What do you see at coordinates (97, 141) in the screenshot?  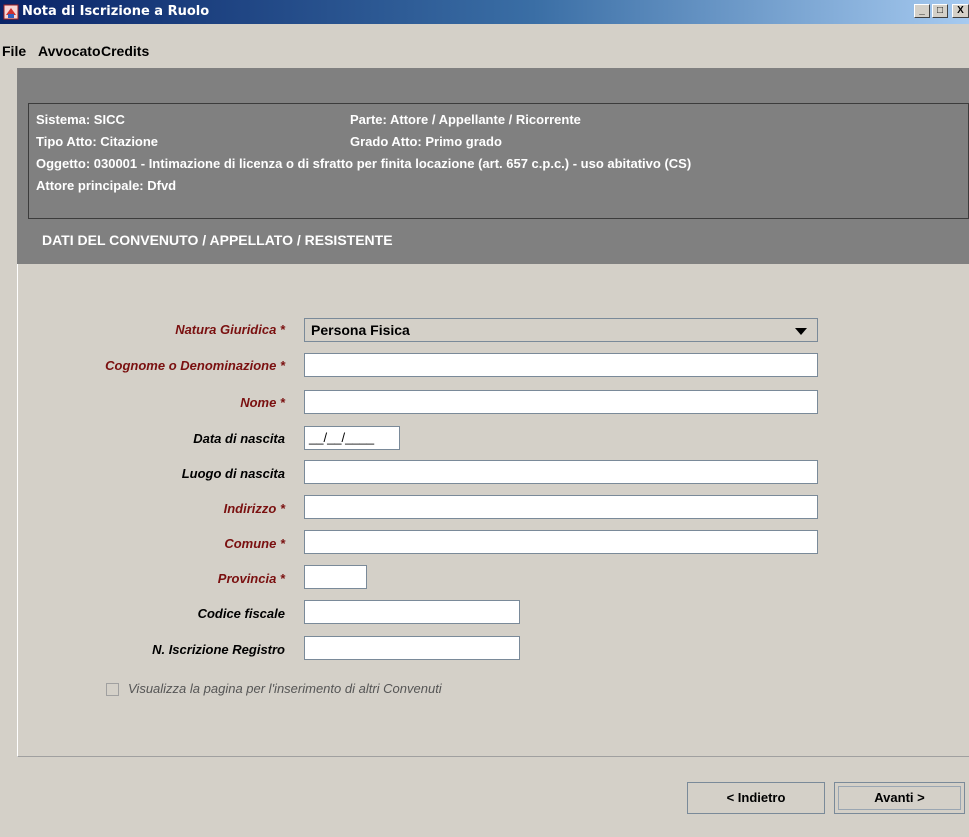 I see `info-tipo-atto: Tipo Atto: Citazione` at bounding box center [97, 141].